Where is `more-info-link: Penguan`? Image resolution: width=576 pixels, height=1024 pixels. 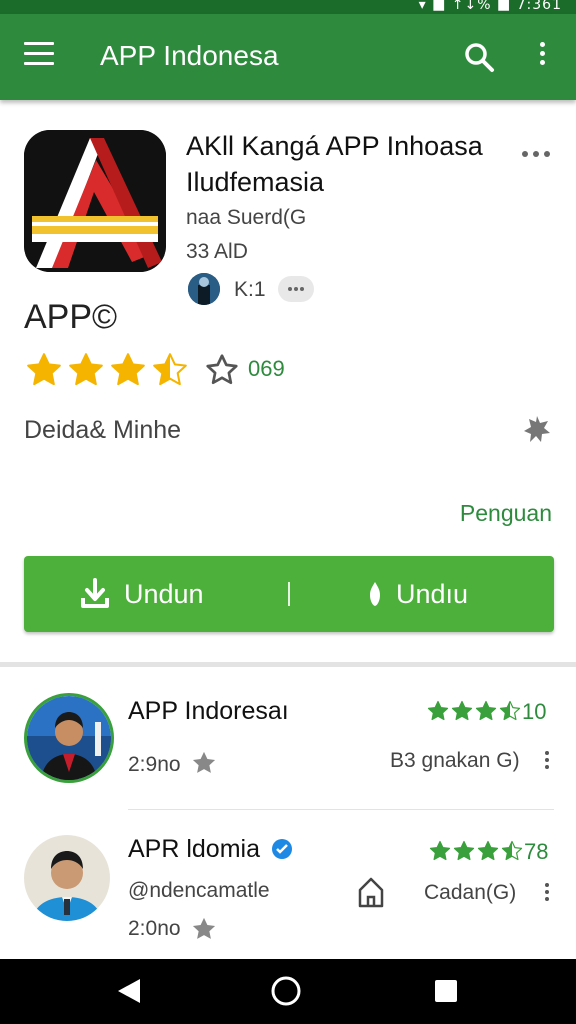
more-info-link: Penguan is located at coordinates (506, 513).